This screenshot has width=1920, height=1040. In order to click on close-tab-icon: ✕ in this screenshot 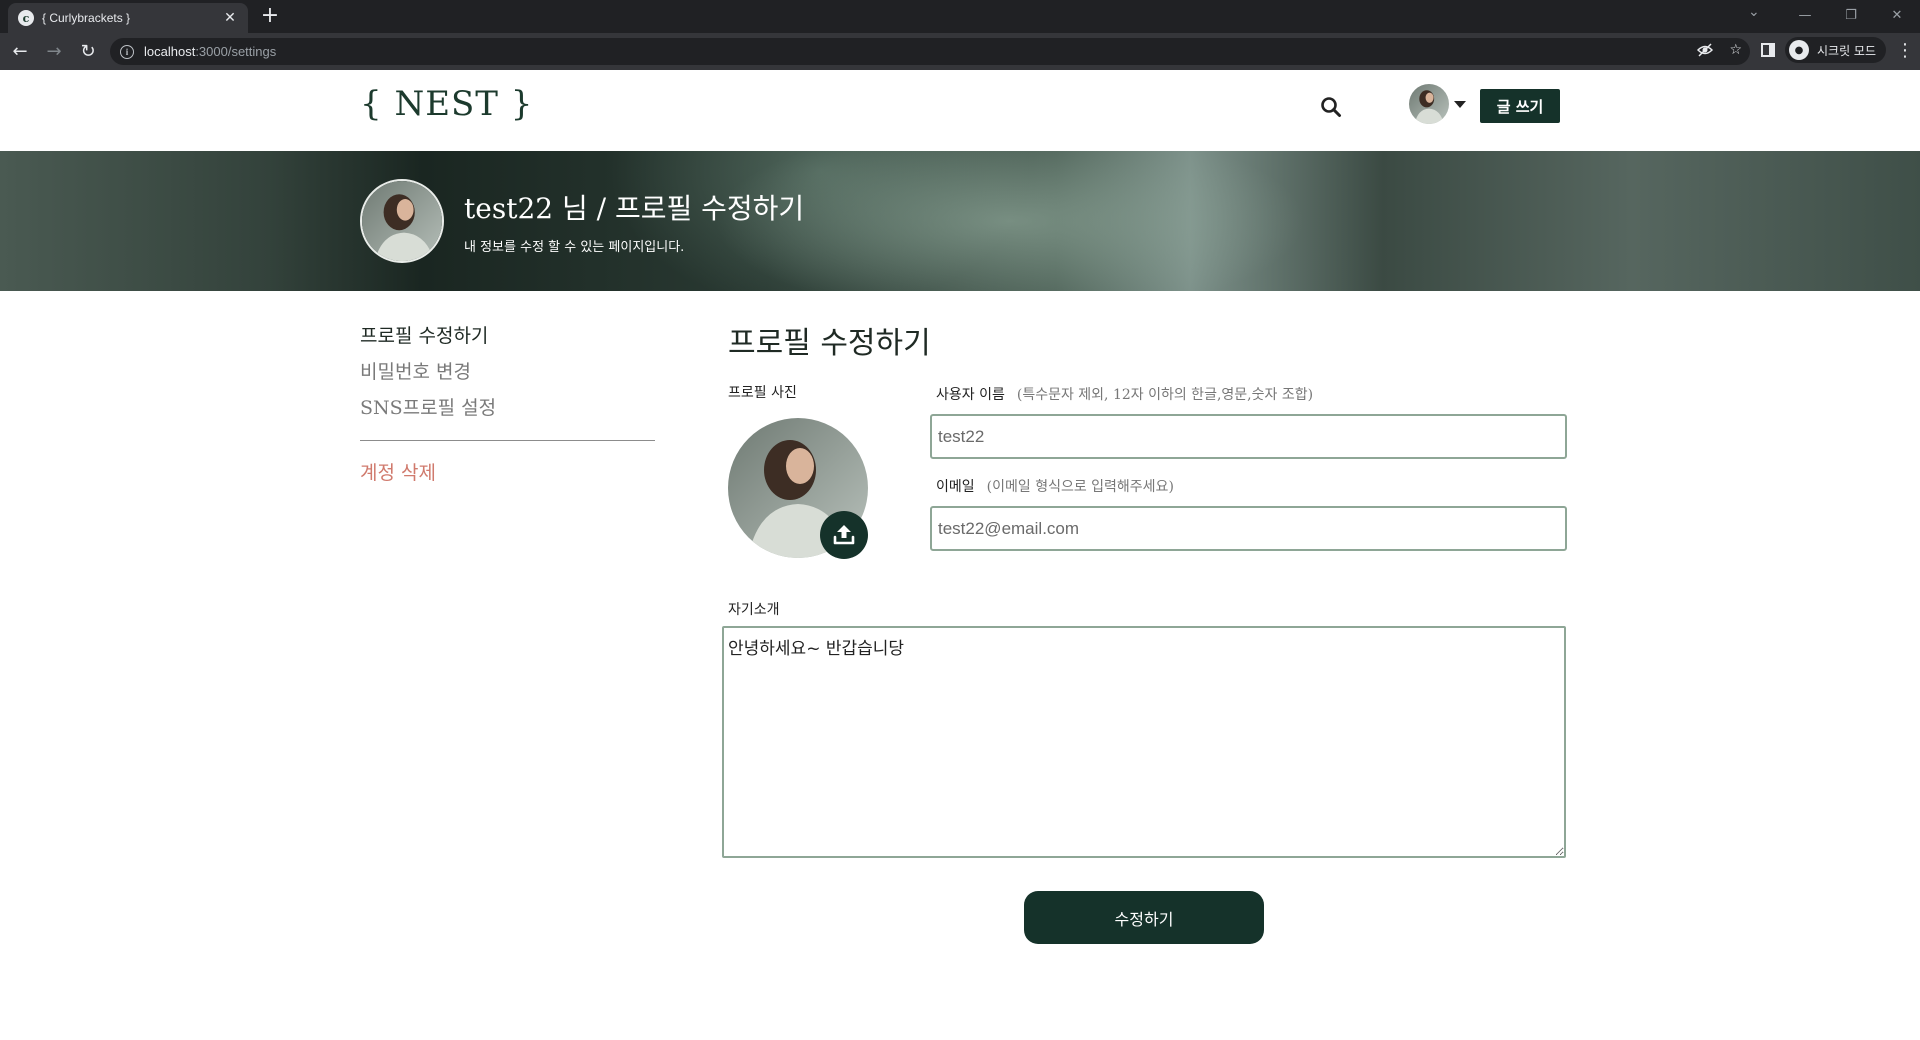, I will do `click(230, 18)`.